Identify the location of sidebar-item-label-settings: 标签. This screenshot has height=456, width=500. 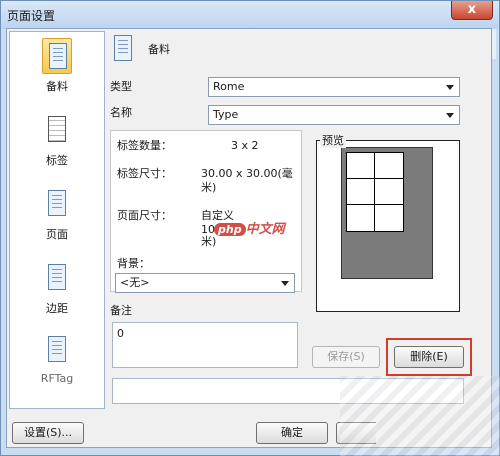
(57, 143).